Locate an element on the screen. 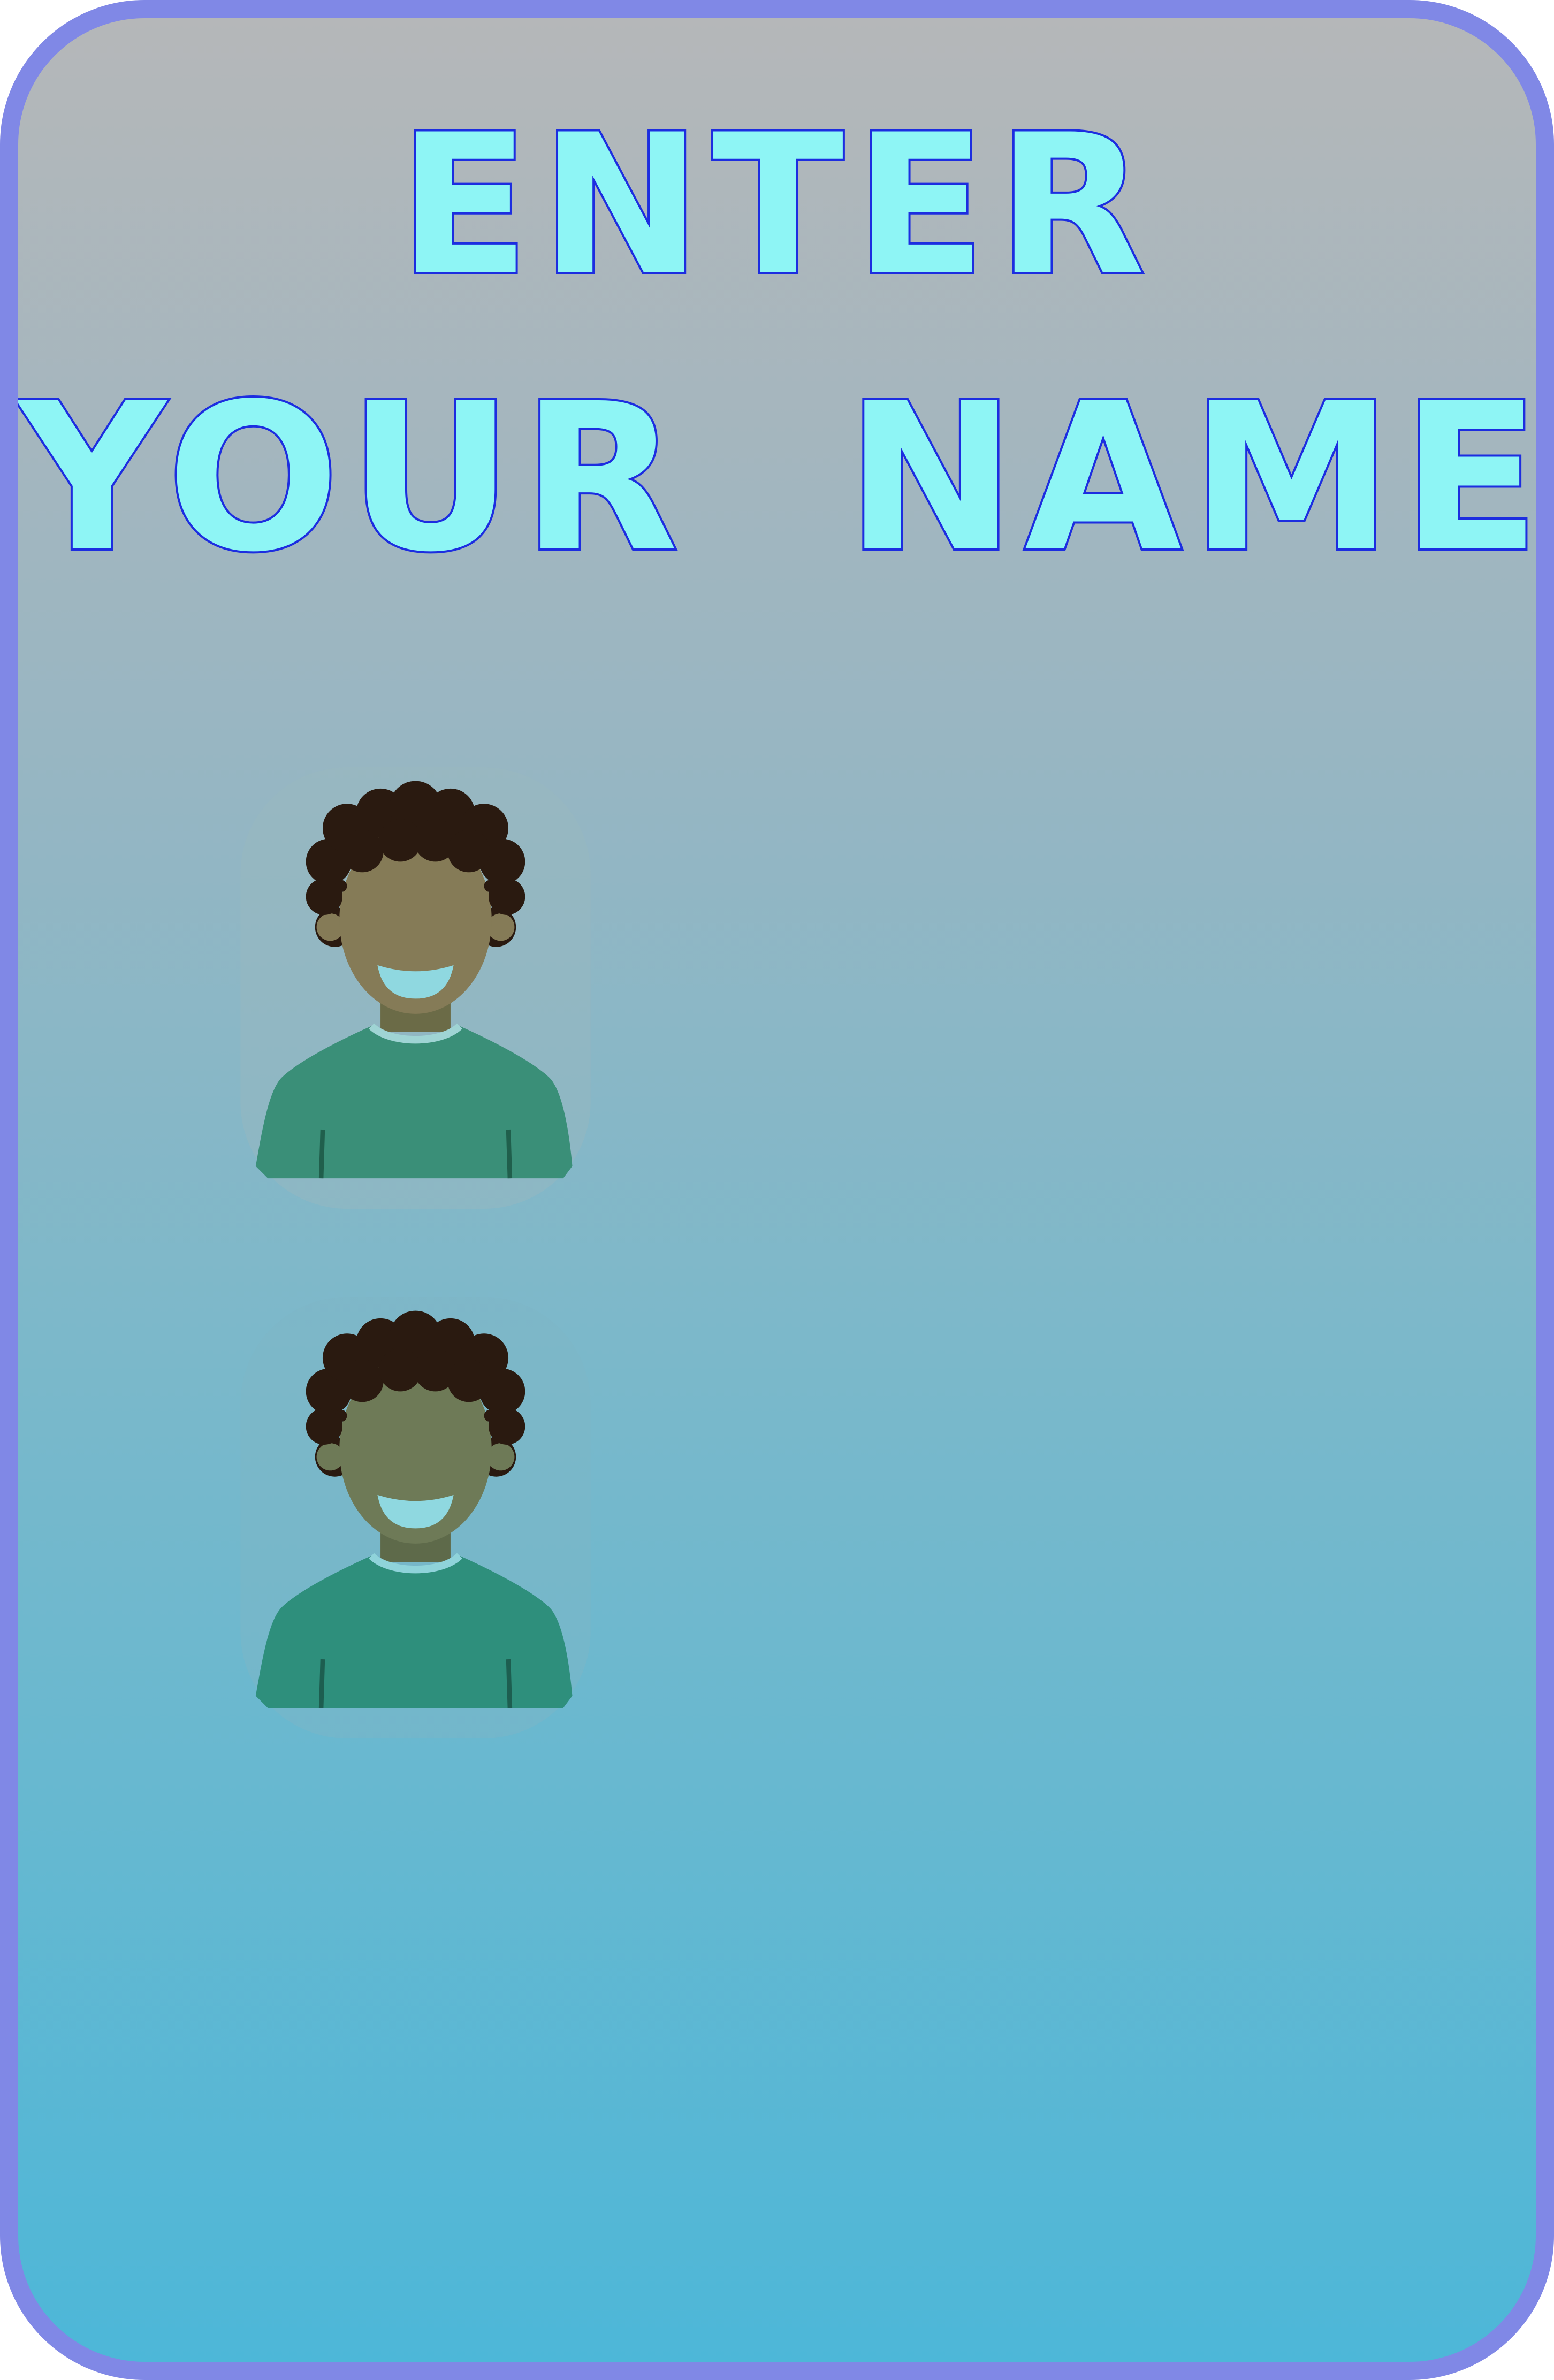  title-line-enter: ENTER is located at coordinates (776, 205).